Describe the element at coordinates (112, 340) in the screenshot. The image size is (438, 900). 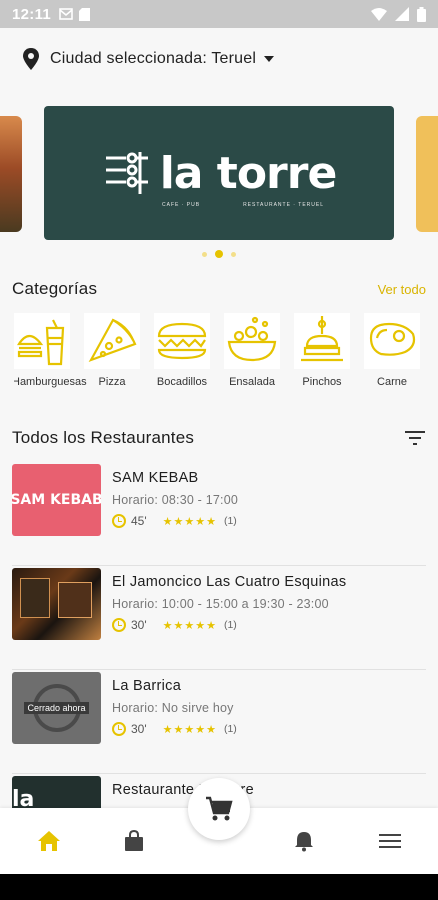
I see `pizza-icon` at that location.